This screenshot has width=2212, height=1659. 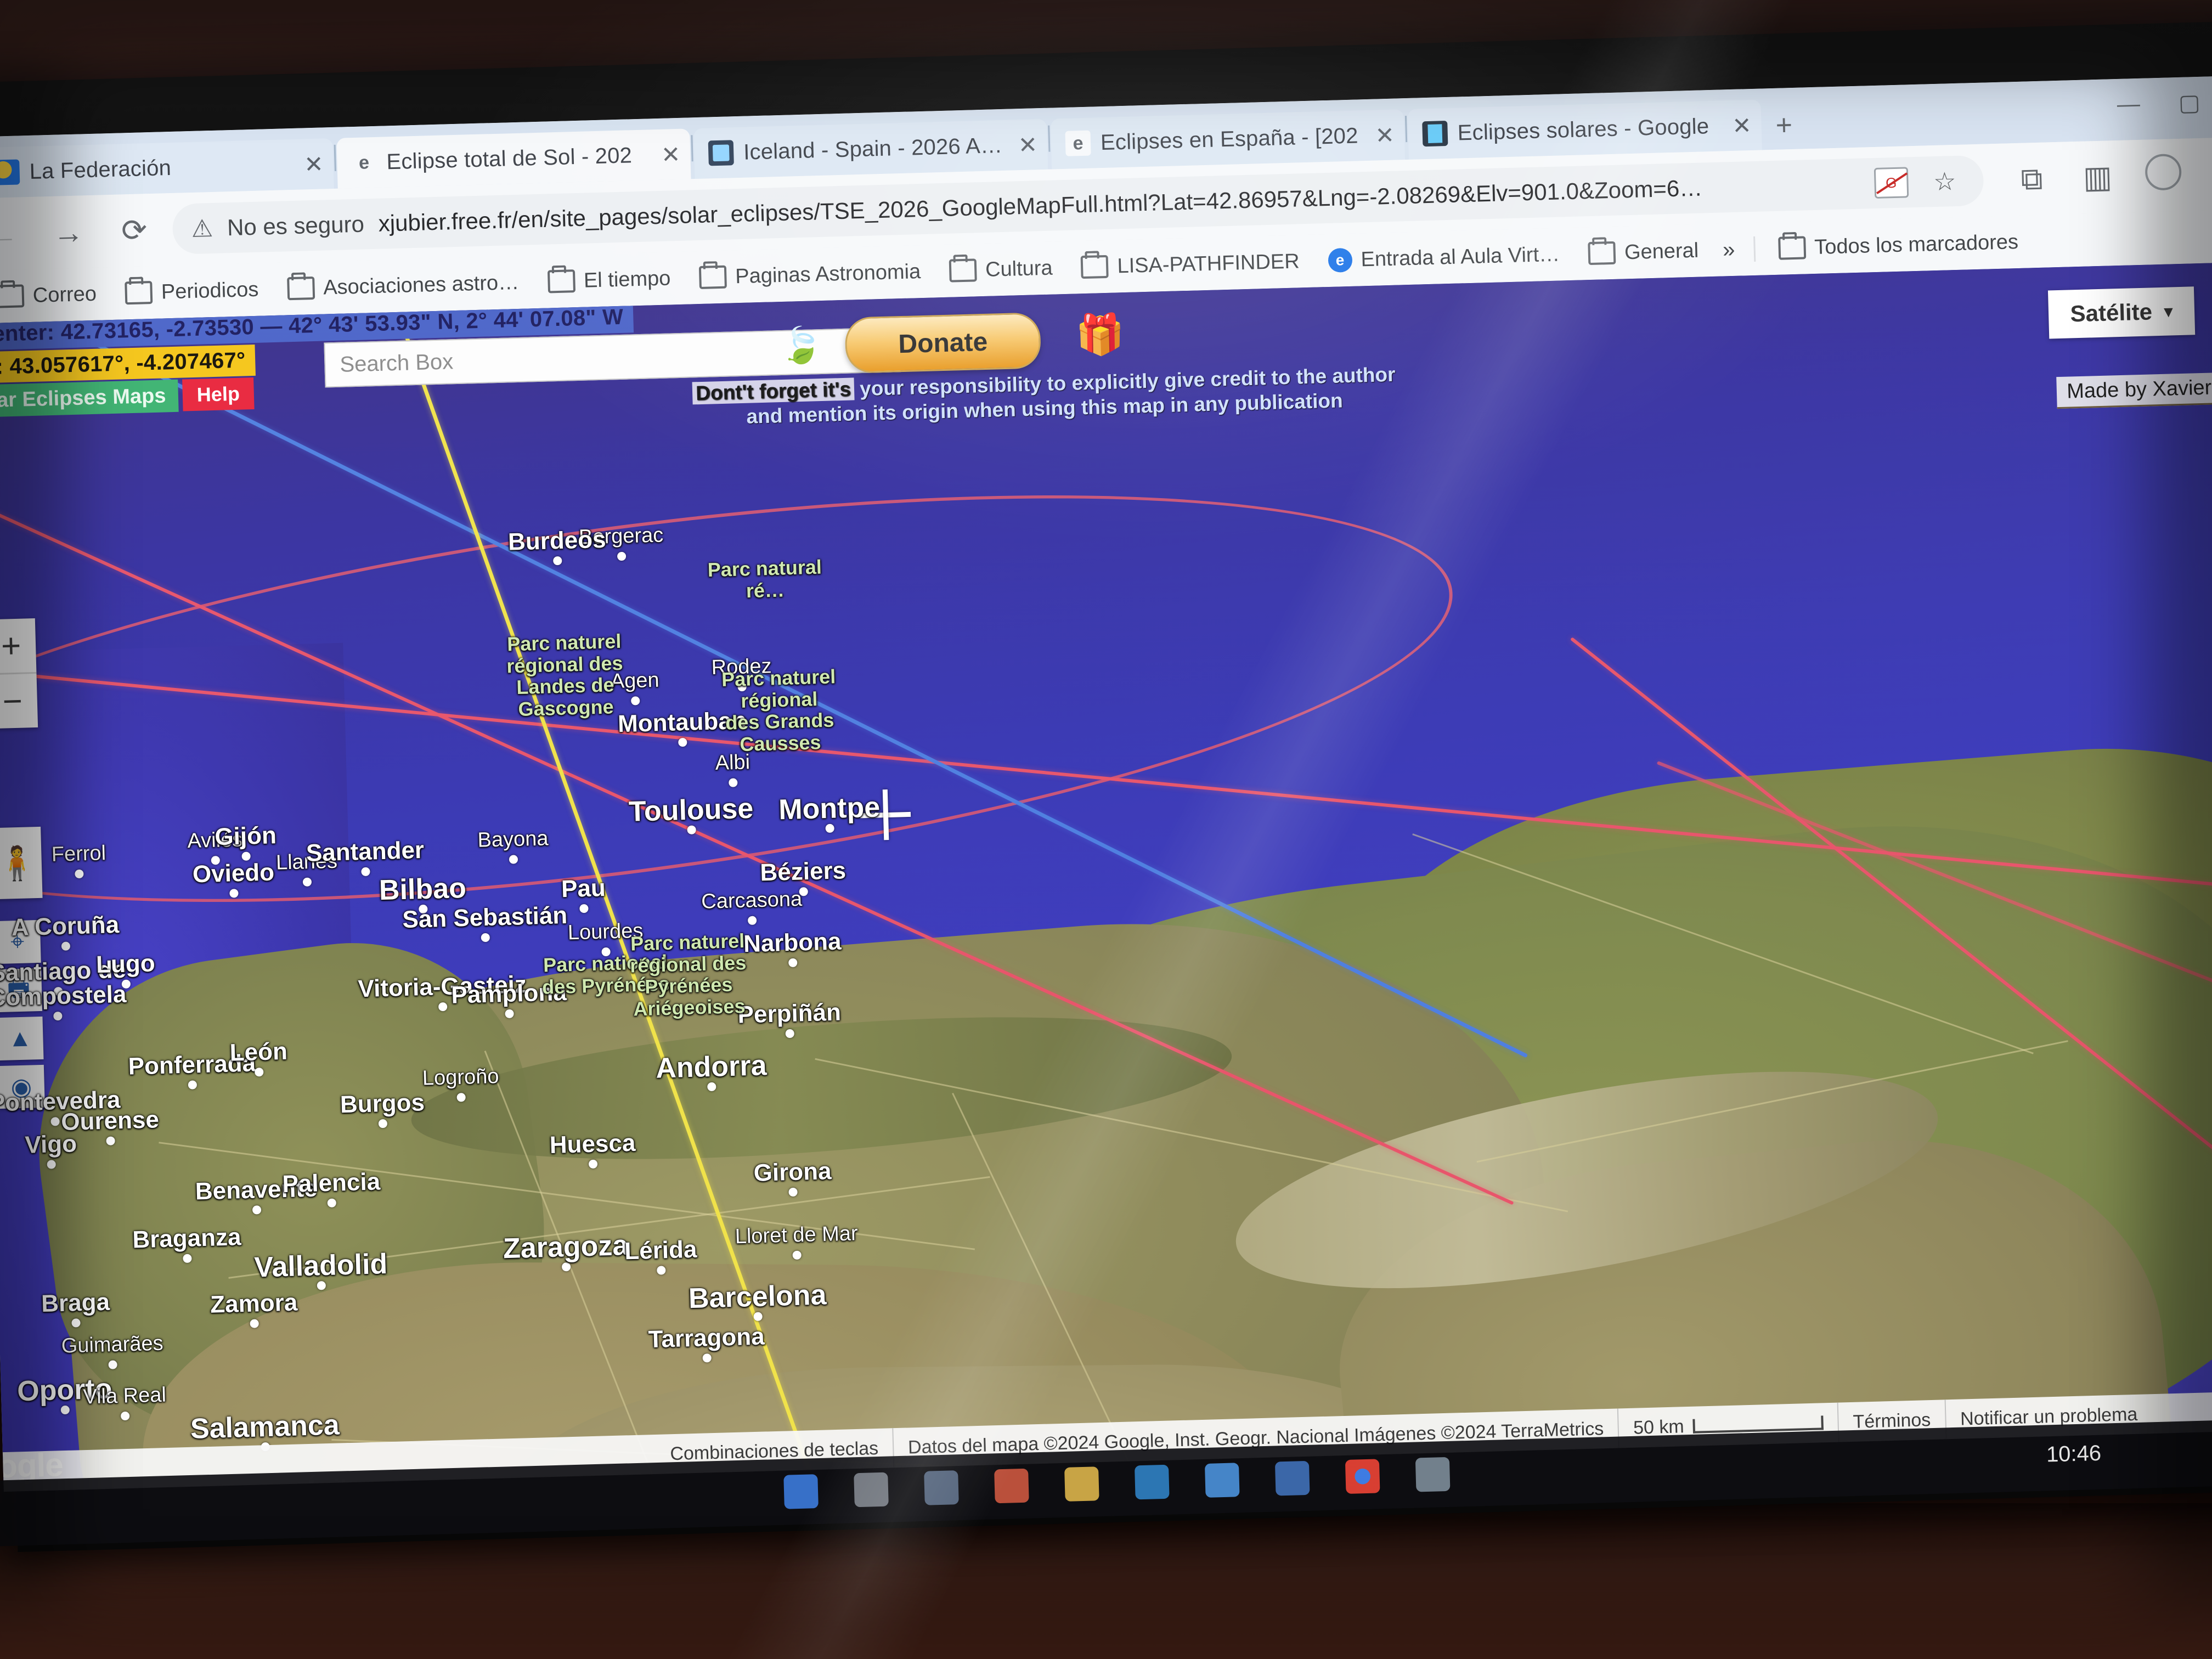 I want to click on map-city-label: Gijón, so click(x=246, y=837).